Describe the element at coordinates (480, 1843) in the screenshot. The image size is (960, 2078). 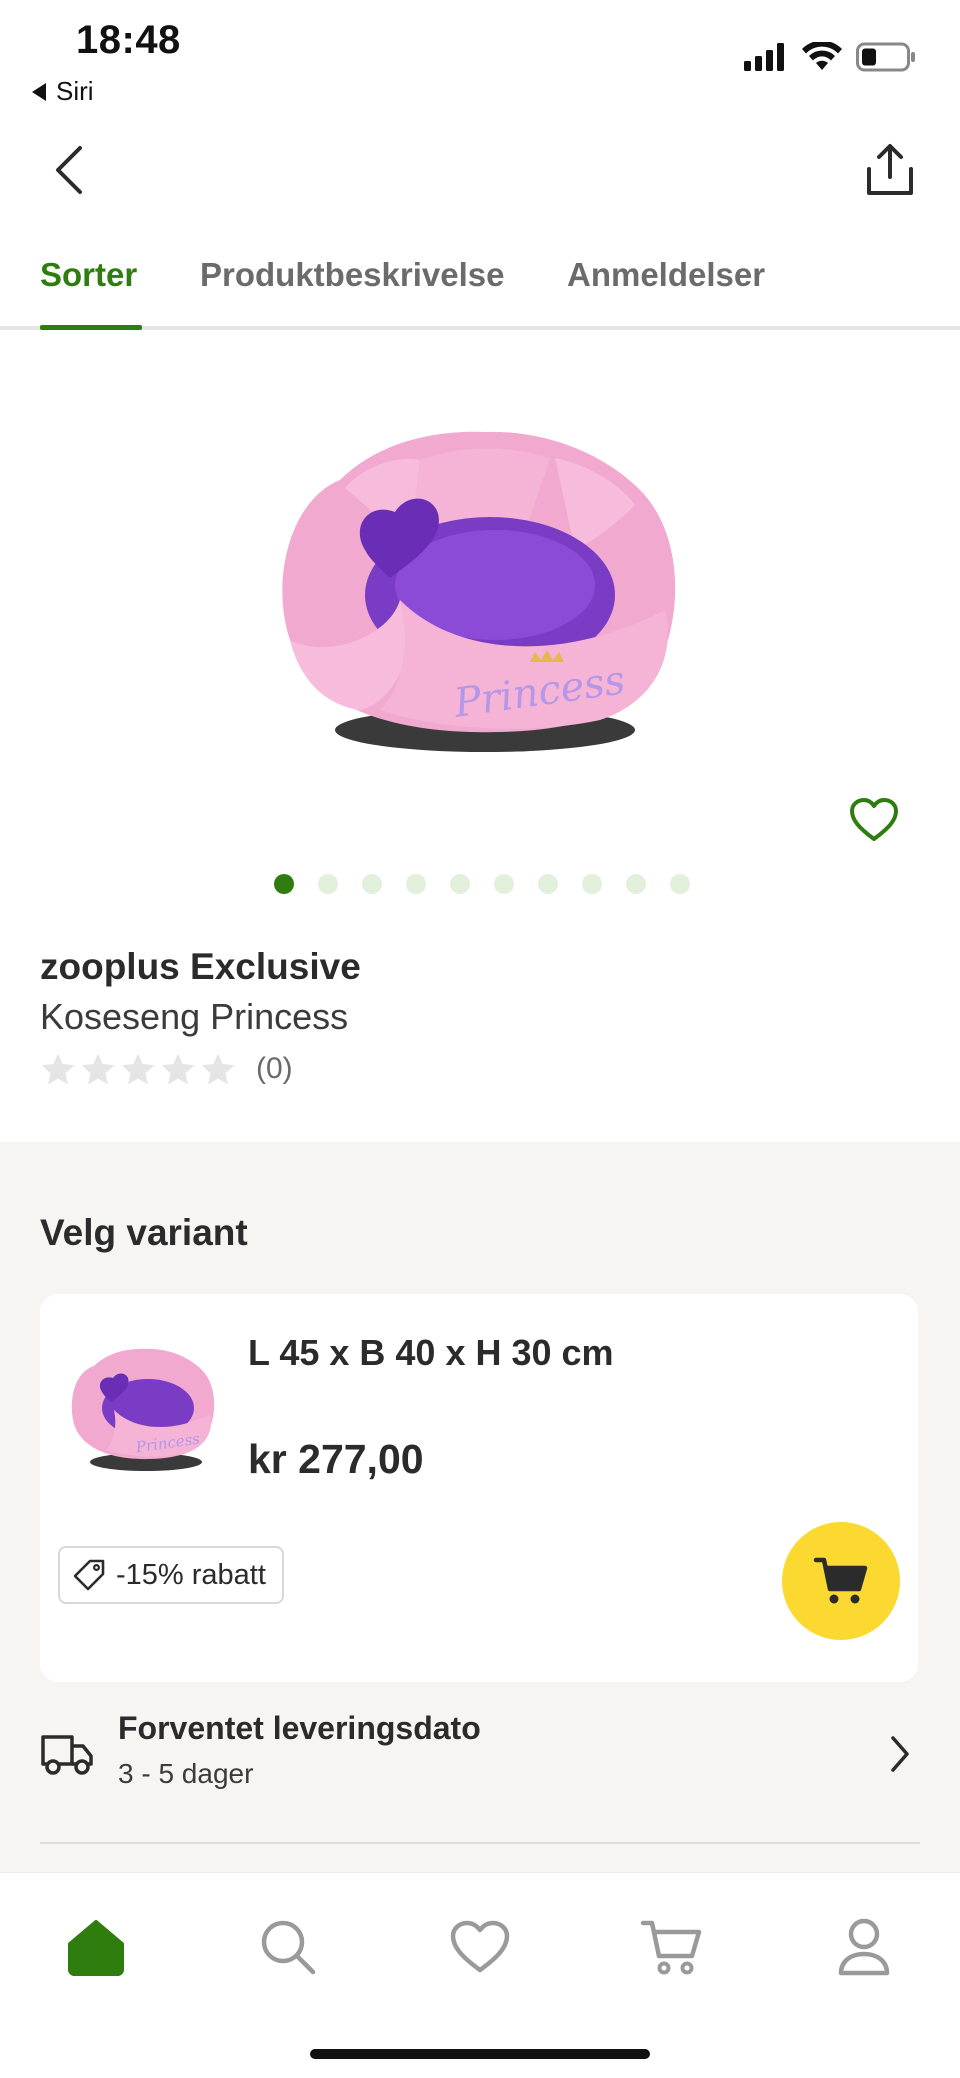
I see `section-divider` at that location.